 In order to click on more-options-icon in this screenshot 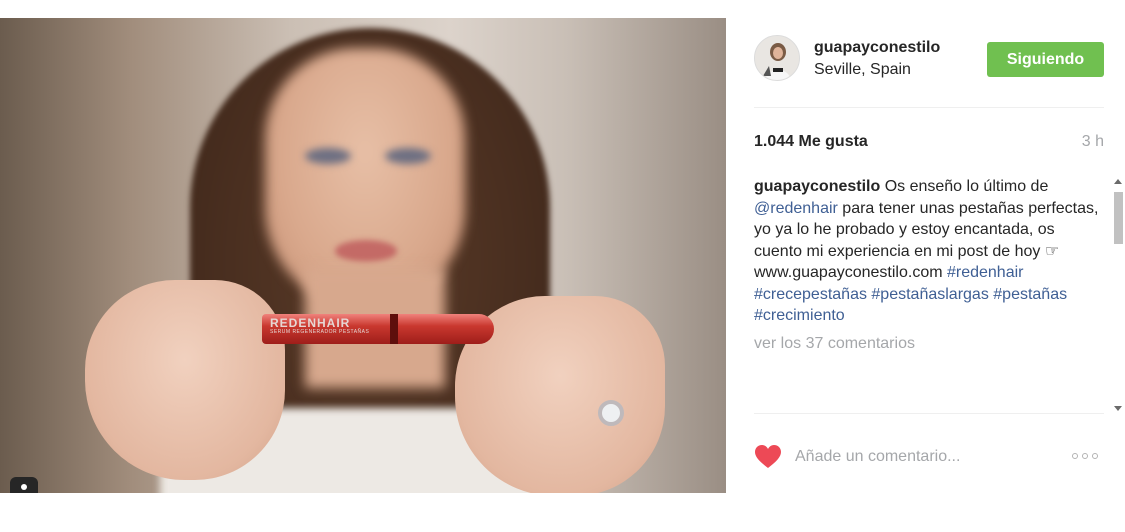, I will do `click(1088, 456)`.